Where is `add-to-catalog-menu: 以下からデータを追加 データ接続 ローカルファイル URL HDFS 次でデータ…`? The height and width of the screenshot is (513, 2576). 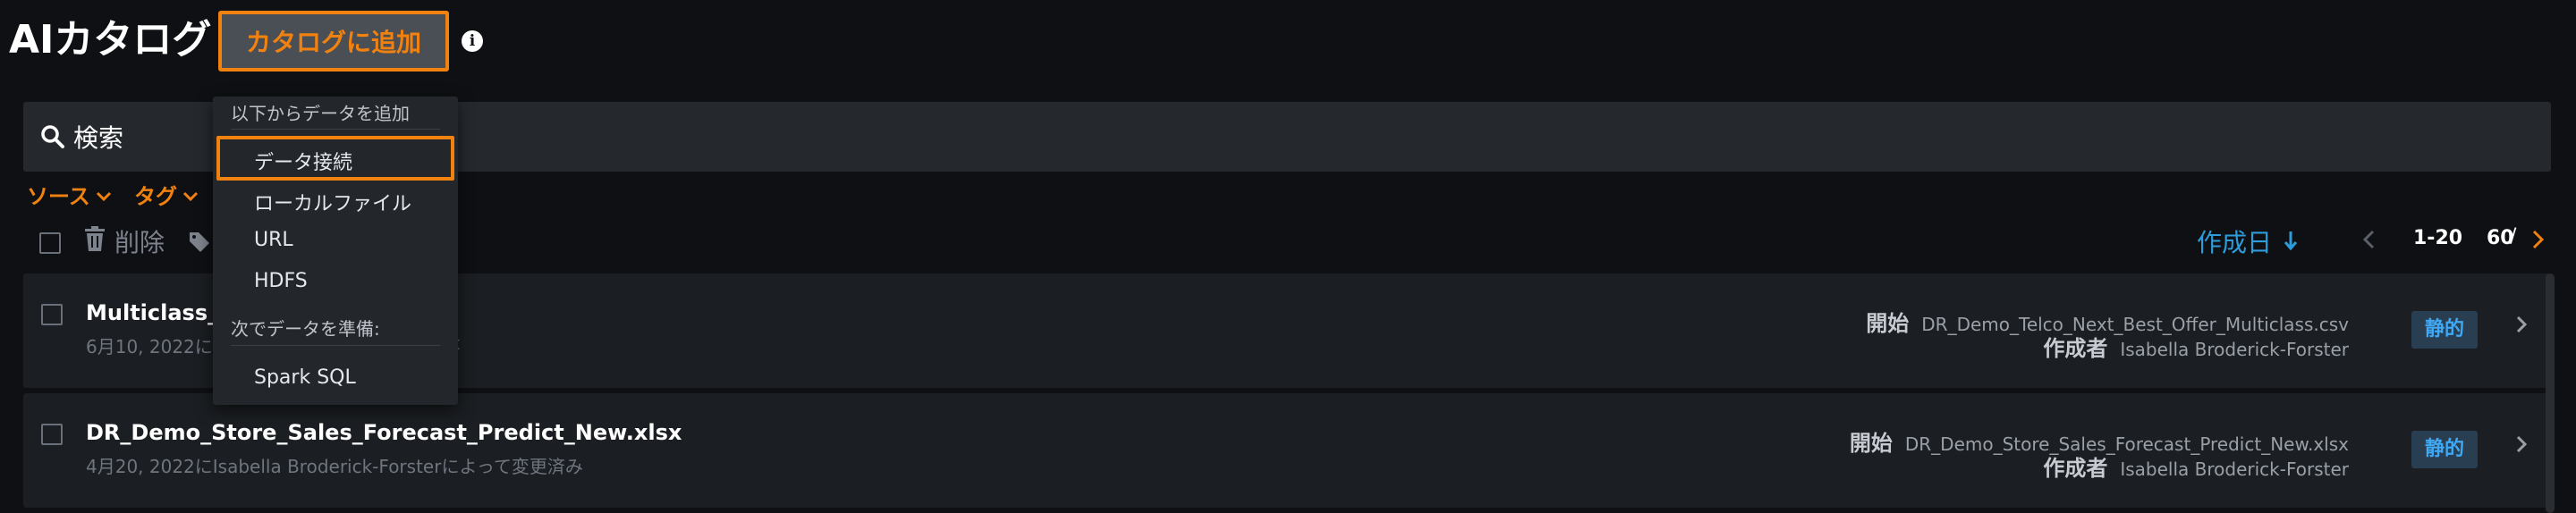
add-to-catalog-menu: 以下からデータを追加 データ接続 ローカルファイル URL HDFS 次でデータ… is located at coordinates (335, 251).